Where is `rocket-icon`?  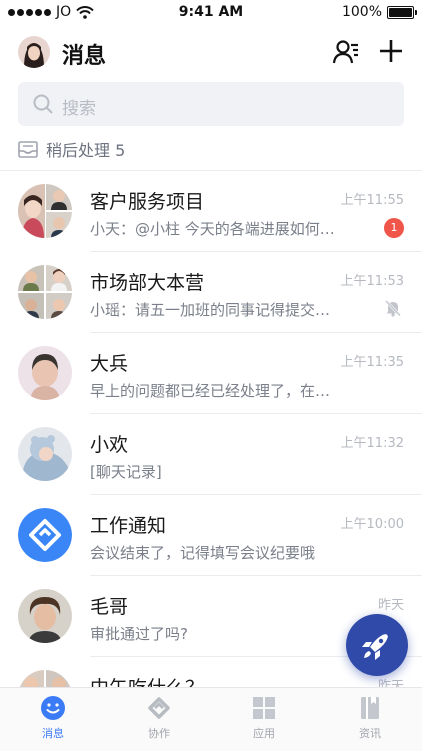 rocket-icon is located at coordinates (375, 647).